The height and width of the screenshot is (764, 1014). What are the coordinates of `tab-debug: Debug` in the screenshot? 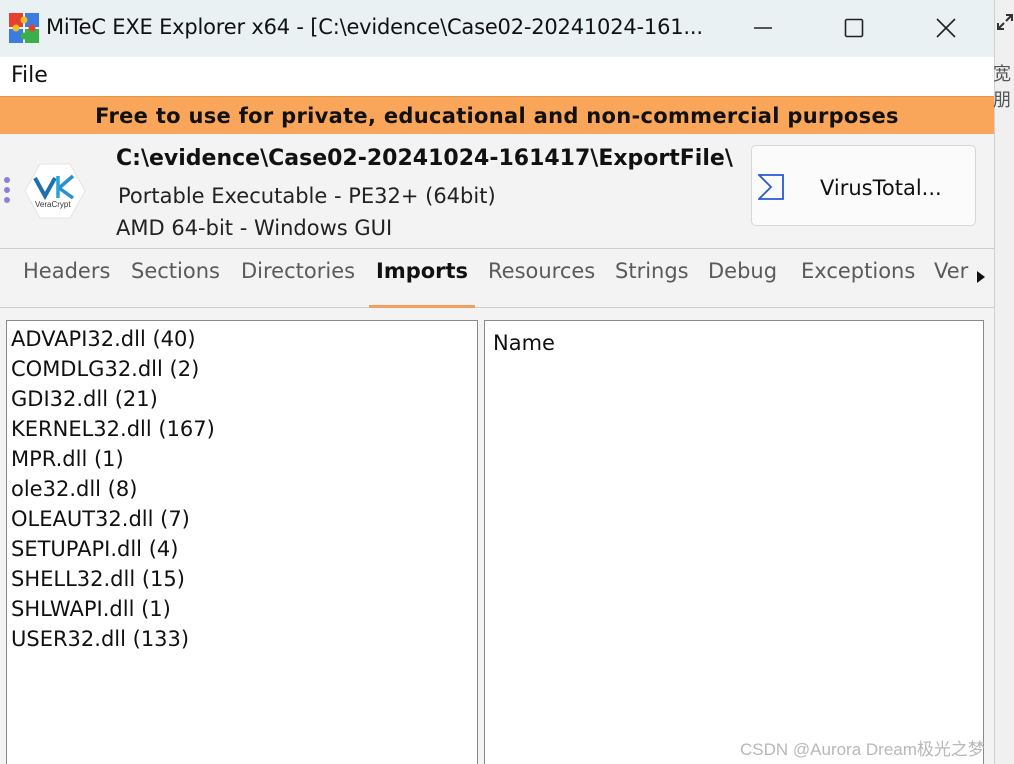 It's located at (742, 271).